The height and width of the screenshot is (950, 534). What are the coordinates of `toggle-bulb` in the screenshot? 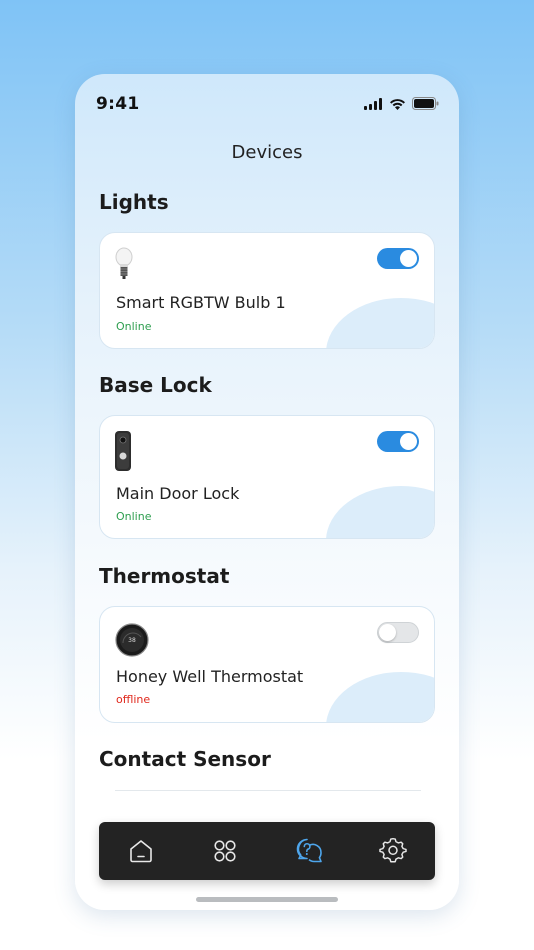 It's located at (398, 258).